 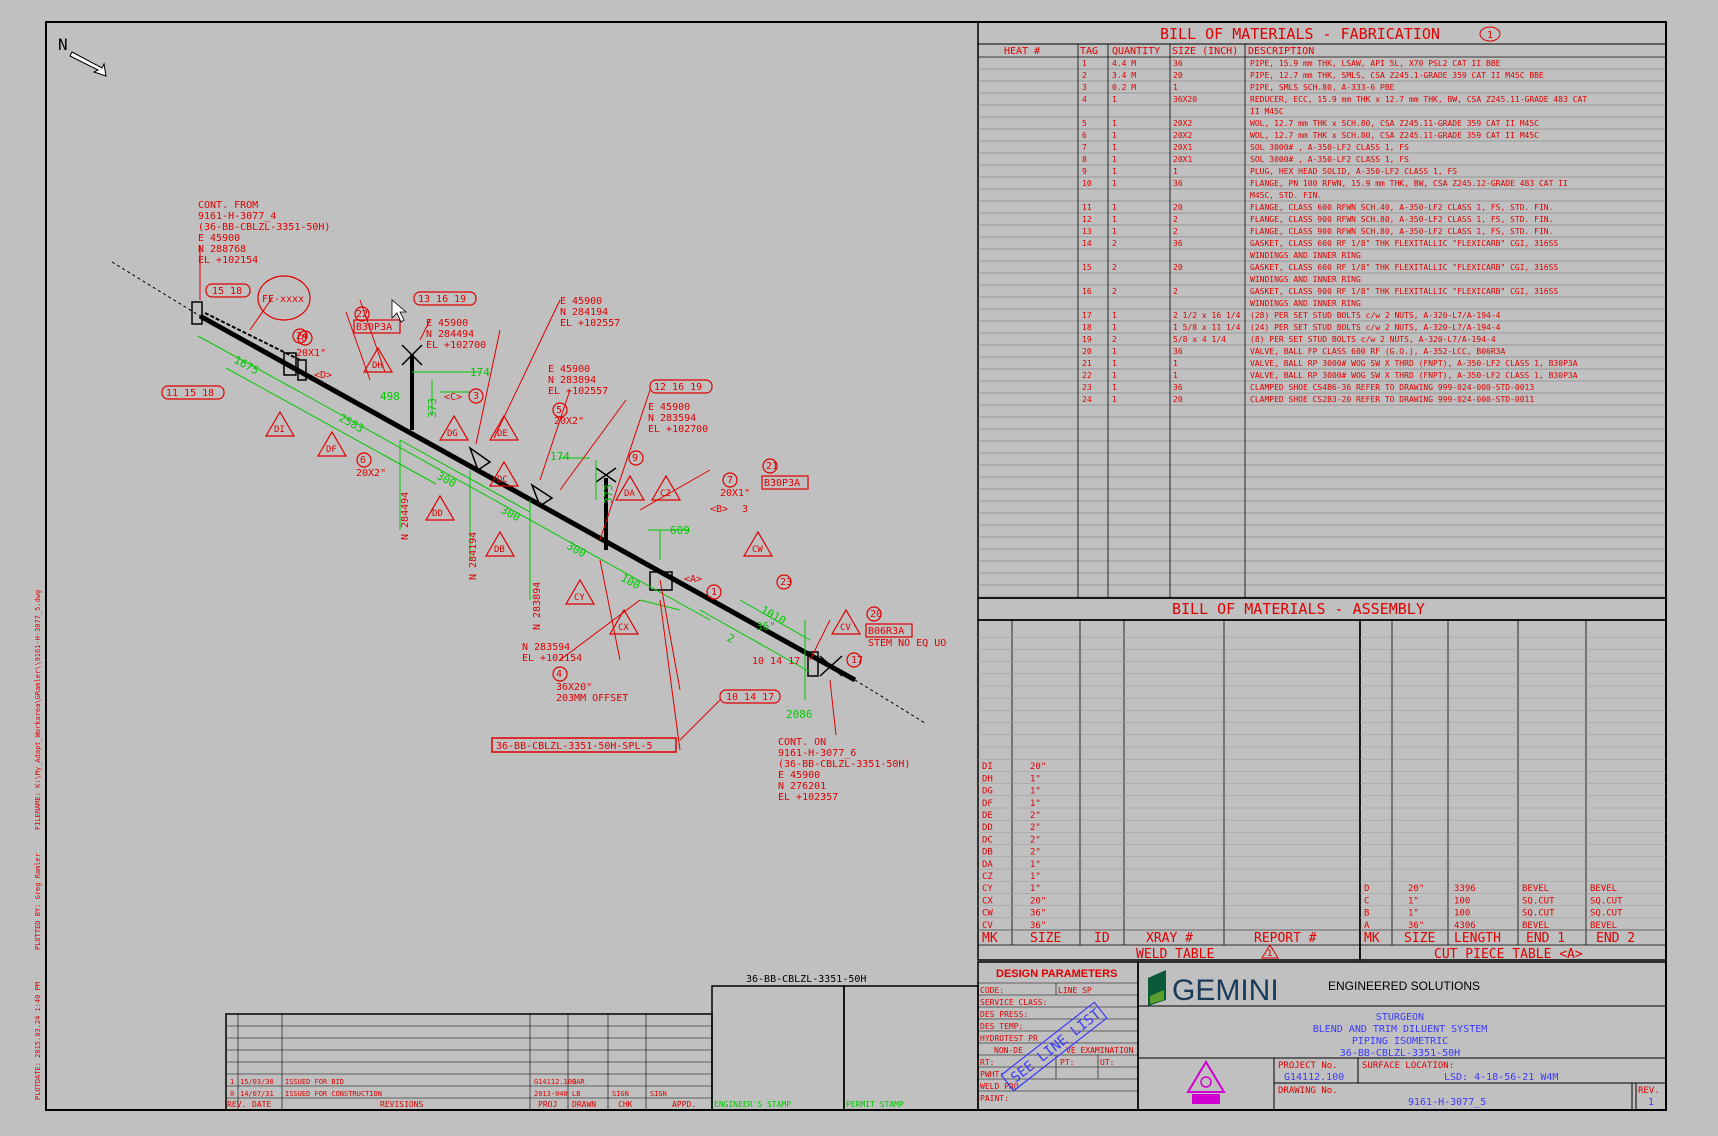 I want to click on bom-fab-cell: 11, so click(x=1087, y=207).